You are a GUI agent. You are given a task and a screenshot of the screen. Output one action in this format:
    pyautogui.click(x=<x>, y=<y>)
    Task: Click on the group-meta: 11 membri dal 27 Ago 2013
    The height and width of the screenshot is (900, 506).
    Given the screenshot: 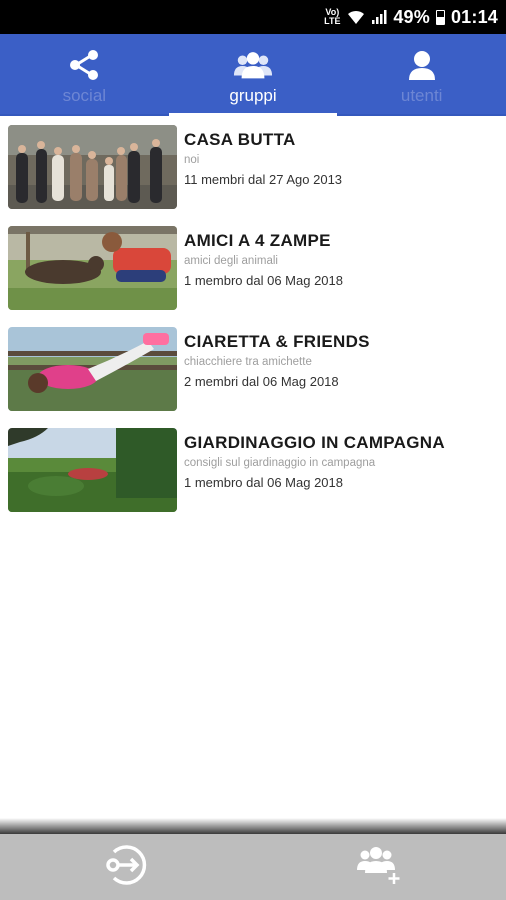 What is the action you would take?
    pyautogui.click(x=263, y=179)
    